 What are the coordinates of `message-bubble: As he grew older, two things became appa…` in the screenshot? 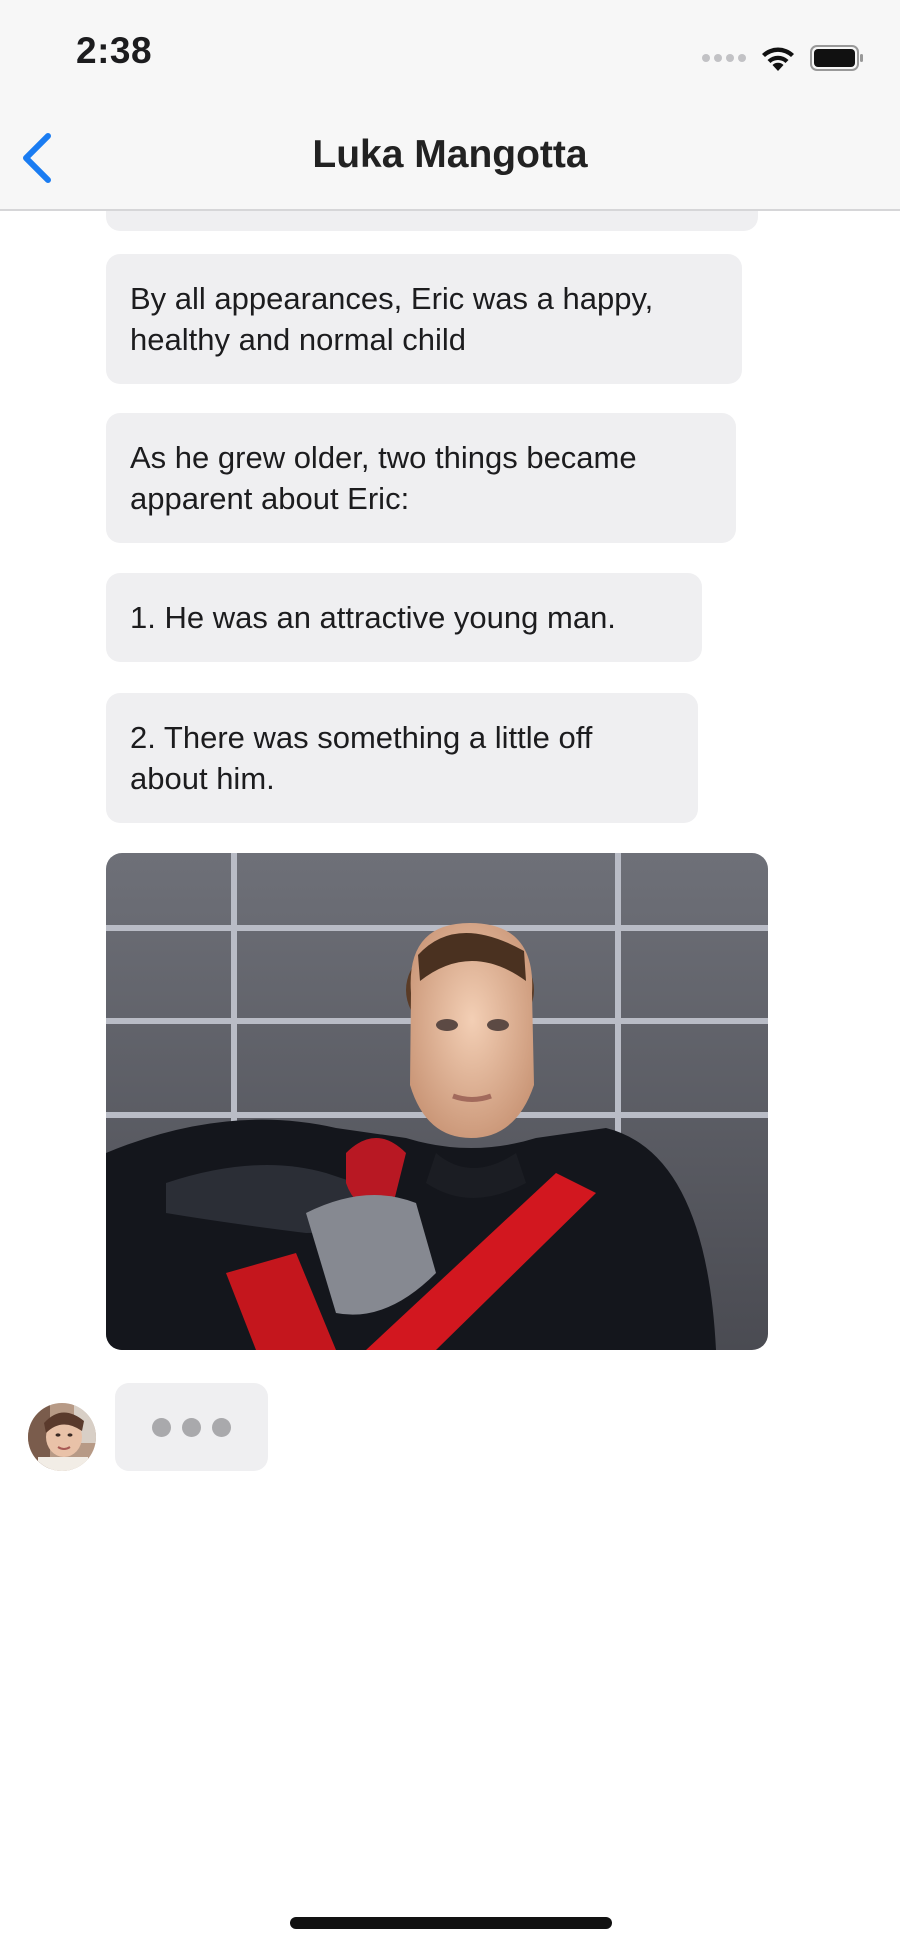 It's located at (421, 478).